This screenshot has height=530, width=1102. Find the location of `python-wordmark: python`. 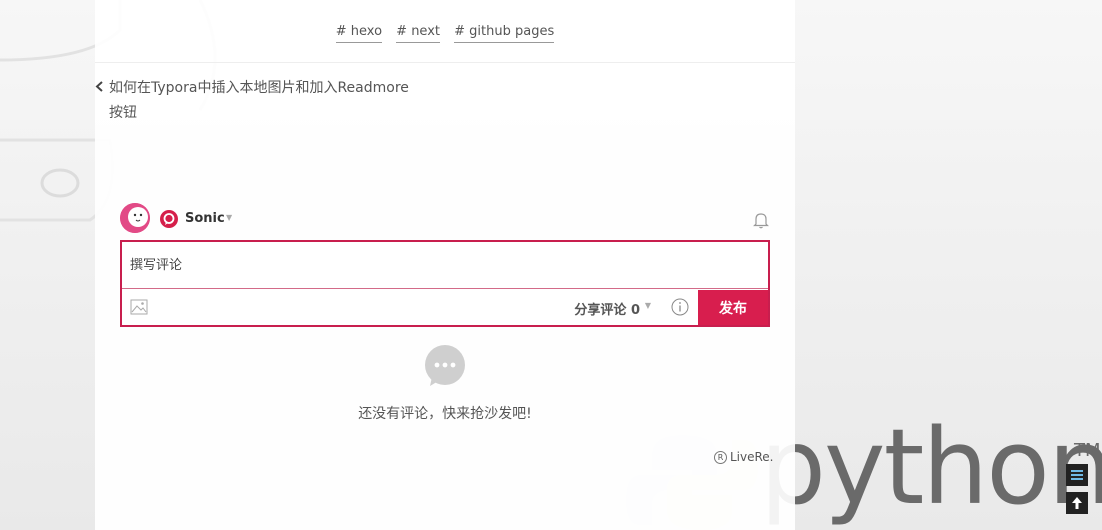

python-wordmark: python is located at coordinates (931, 467).